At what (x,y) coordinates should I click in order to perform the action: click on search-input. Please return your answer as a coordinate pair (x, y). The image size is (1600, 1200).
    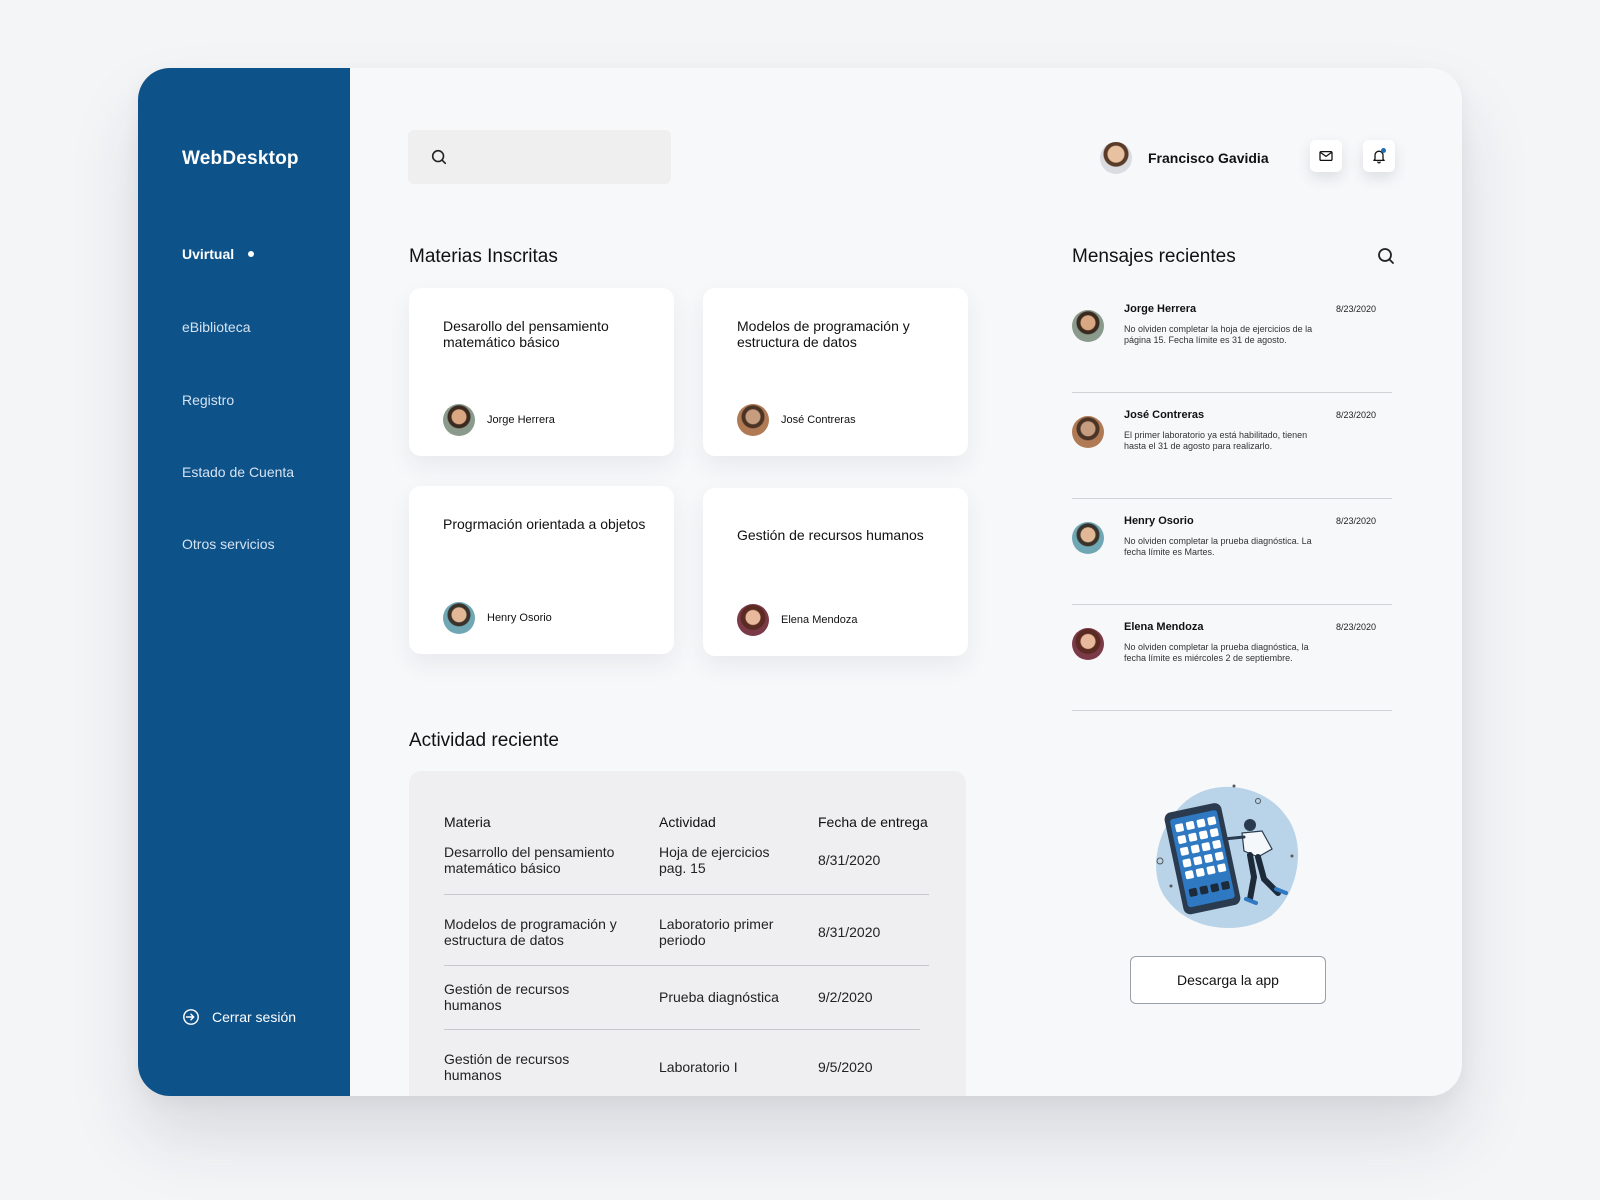
    Looking at the image, I should click on (555, 157).